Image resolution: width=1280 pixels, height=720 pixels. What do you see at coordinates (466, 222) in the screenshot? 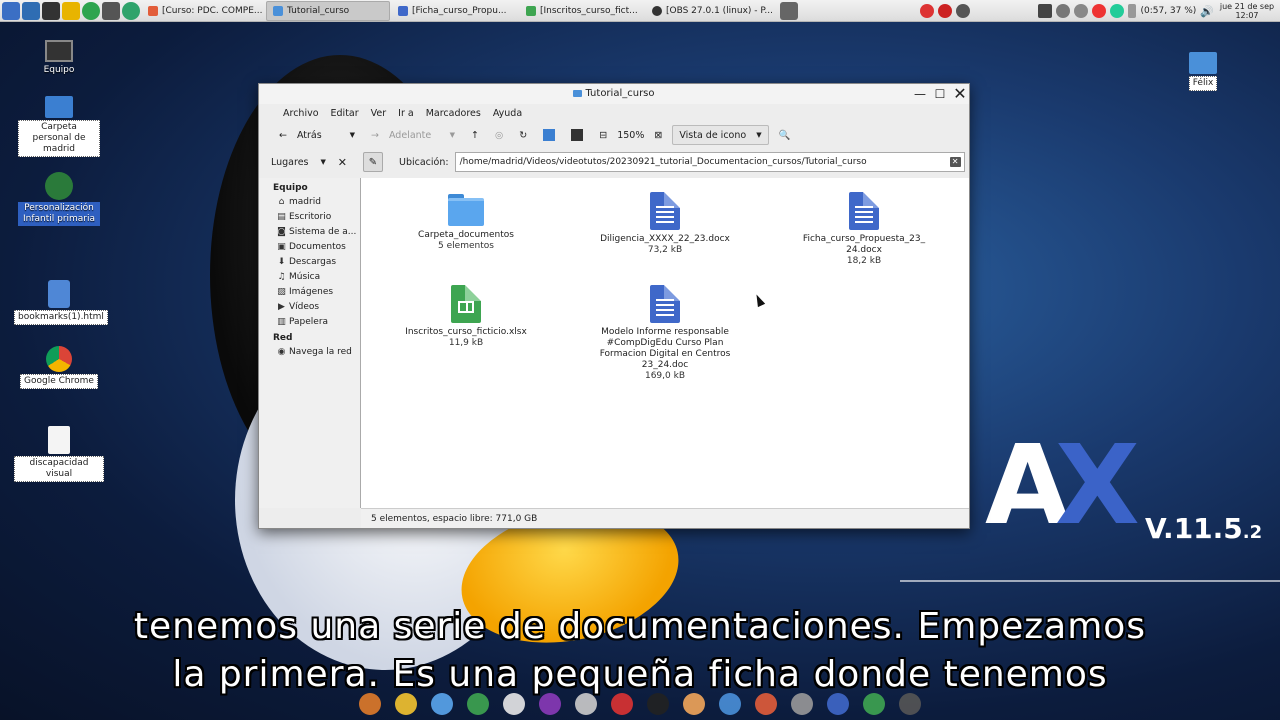
I see `file-item-folder: Carpeta_documentos 5 elementos` at bounding box center [466, 222].